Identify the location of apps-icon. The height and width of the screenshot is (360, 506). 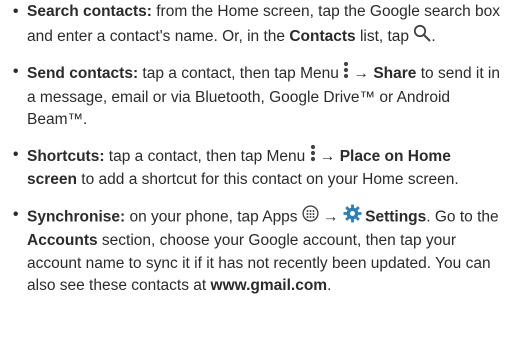
(310, 217).